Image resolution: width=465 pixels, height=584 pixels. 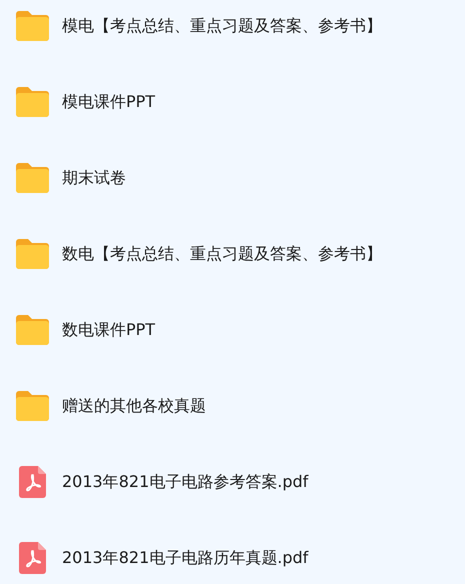 I want to click on file-name: 赠送的其他各校真题, so click(x=134, y=406).